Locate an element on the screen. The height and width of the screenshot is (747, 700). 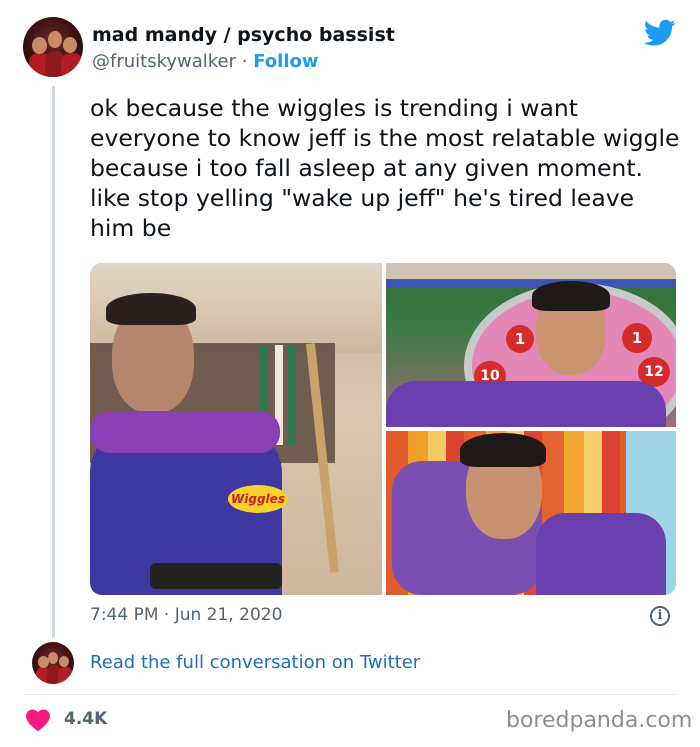
tweet-date: Jun 21, 2020 is located at coordinates (228, 615).